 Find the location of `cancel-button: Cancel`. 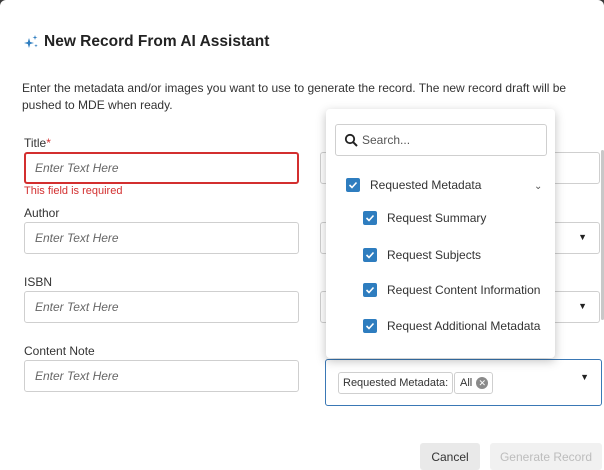

cancel-button: Cancel is located at coordinates (450, 456).